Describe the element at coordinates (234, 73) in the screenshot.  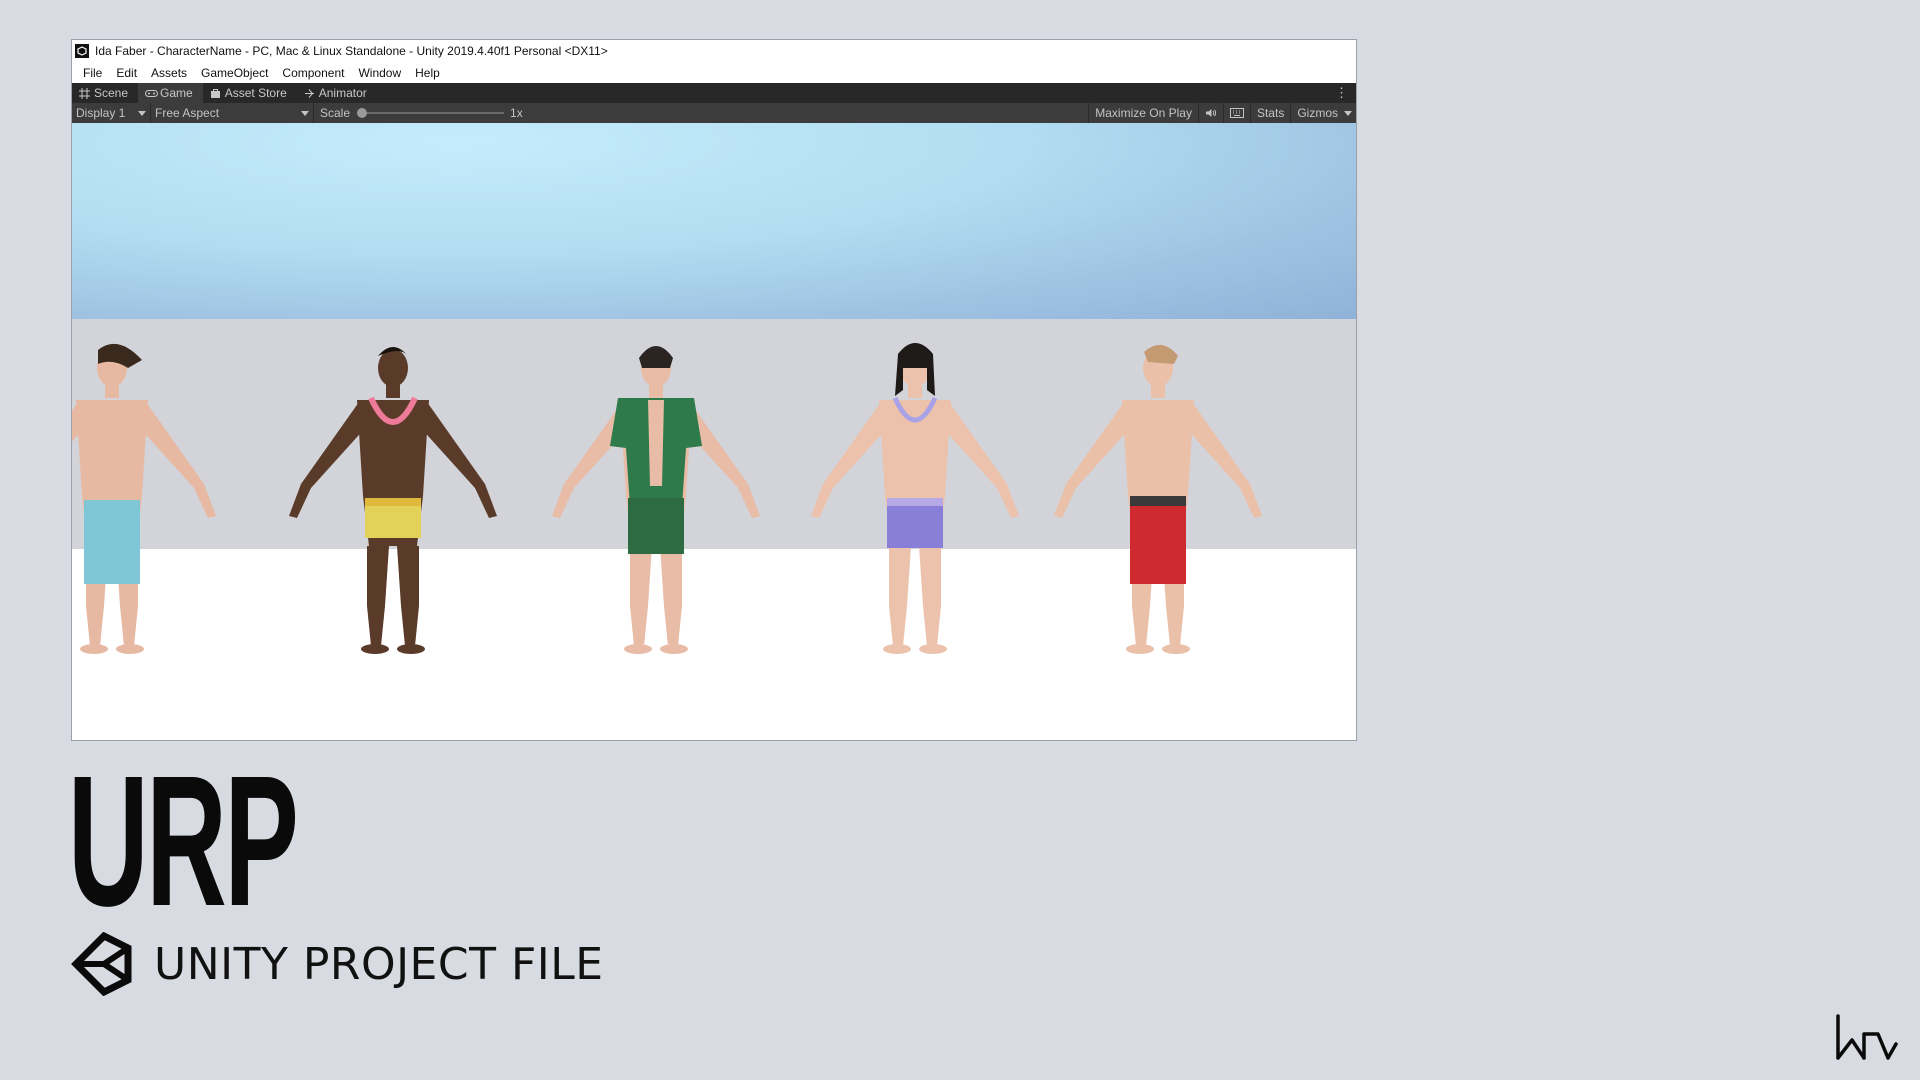
I see `menu-gameobject: GameObject` at that location.